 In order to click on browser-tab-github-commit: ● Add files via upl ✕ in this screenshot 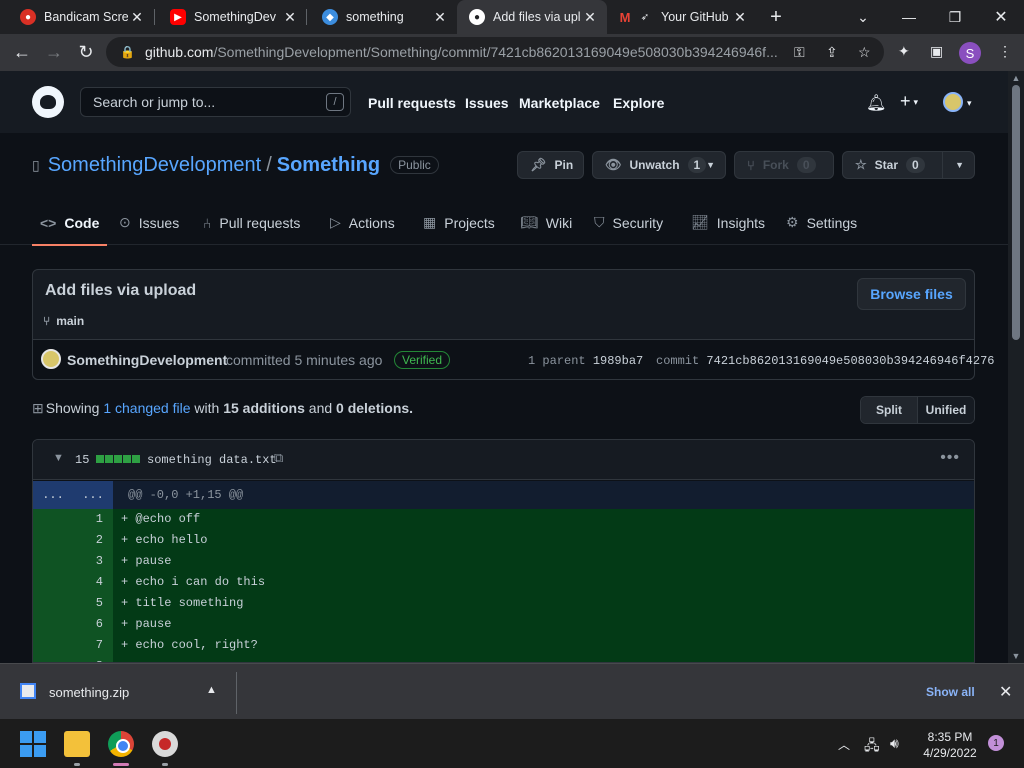, I will do `click(532, 17)`.